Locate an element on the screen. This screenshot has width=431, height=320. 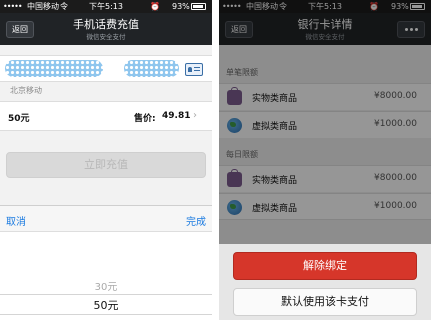
selected-amount: 50元 is located at coordinates (19, 119).